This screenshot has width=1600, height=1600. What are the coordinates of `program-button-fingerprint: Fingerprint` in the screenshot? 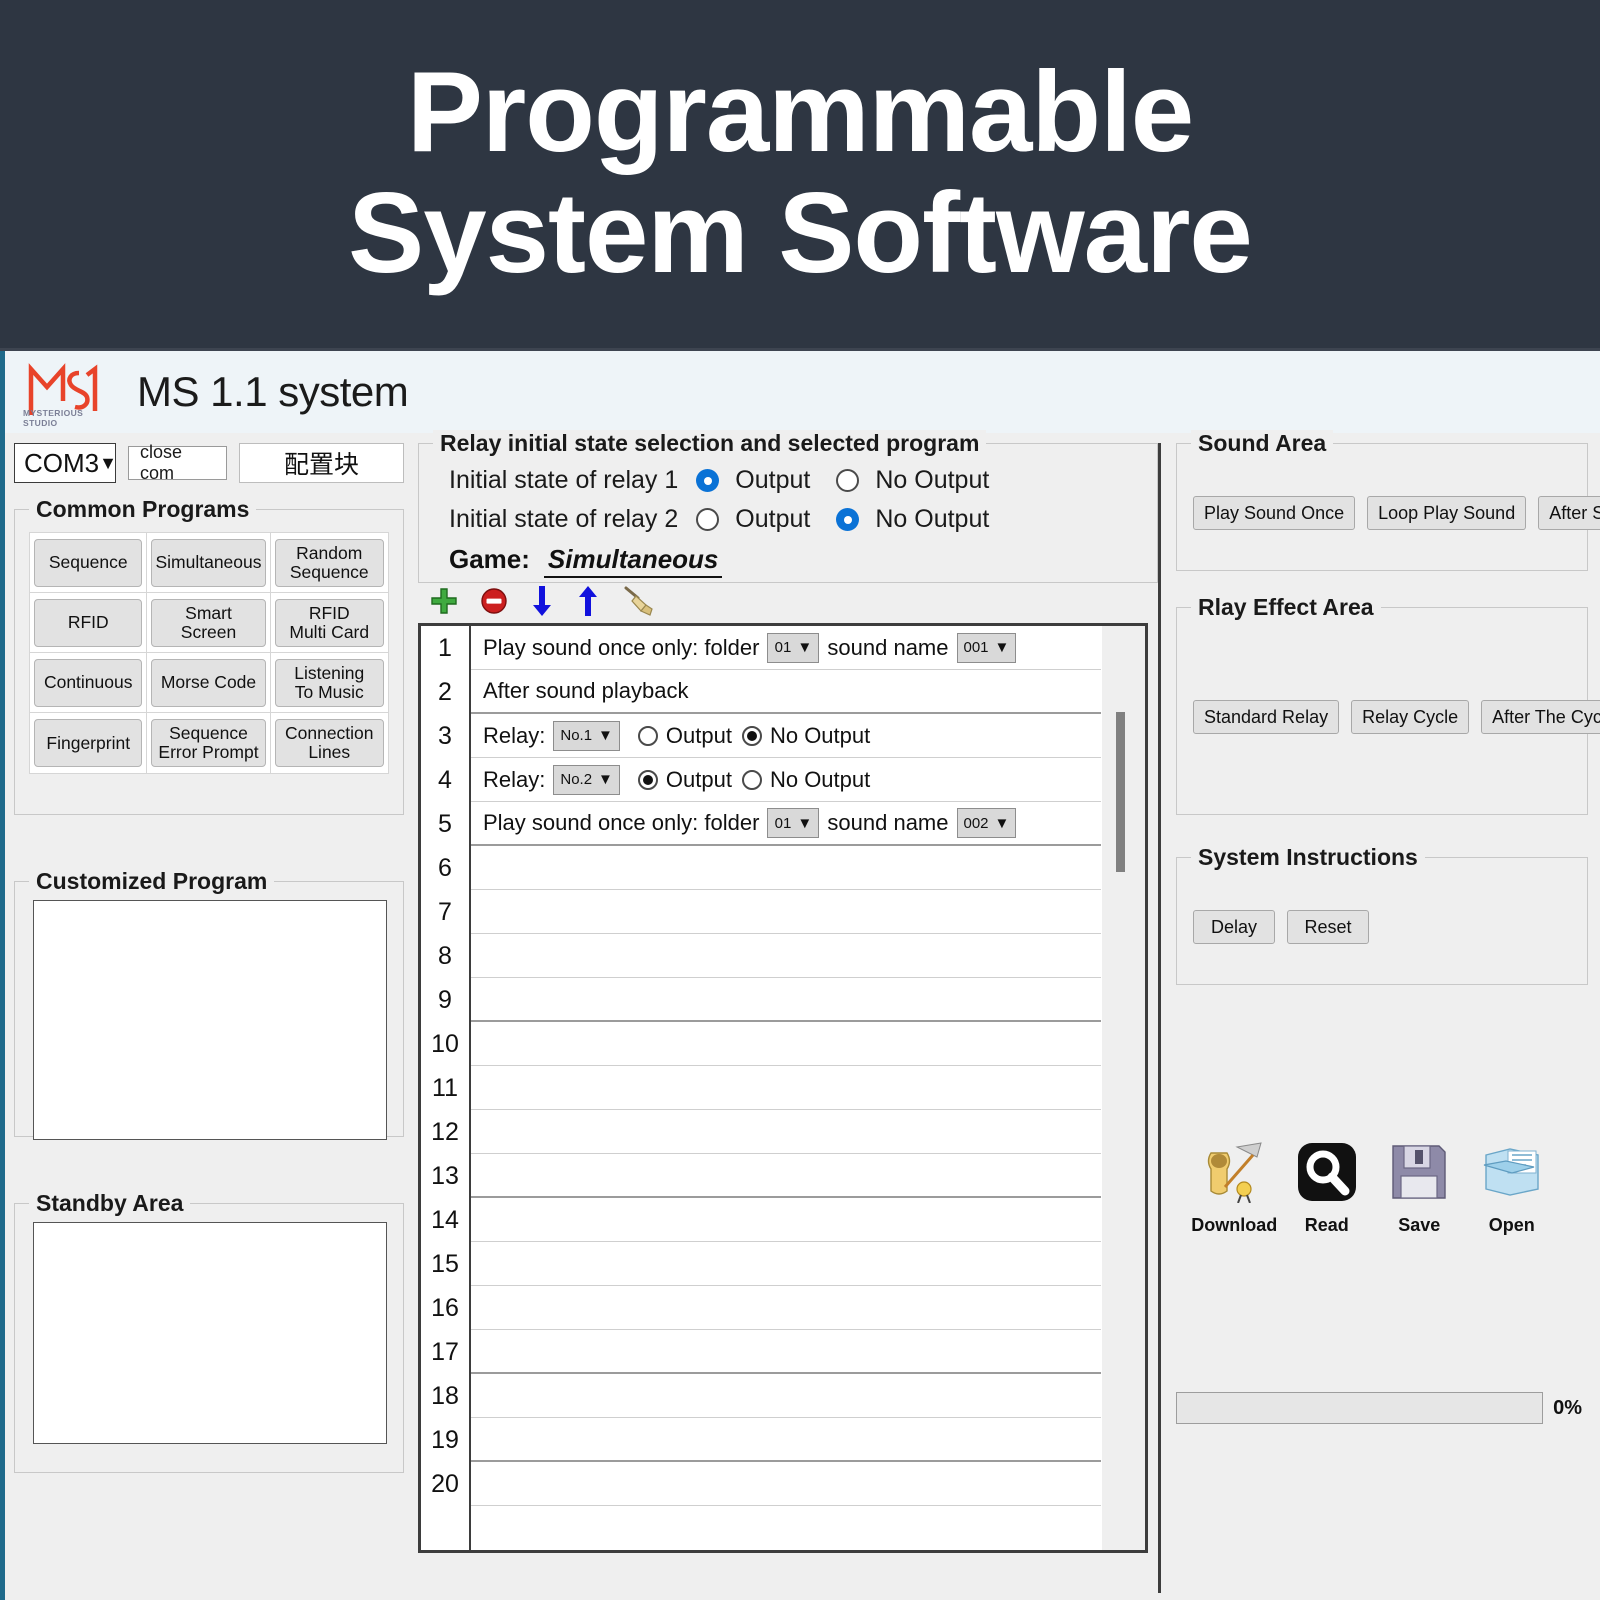 It's located at (88, 743).